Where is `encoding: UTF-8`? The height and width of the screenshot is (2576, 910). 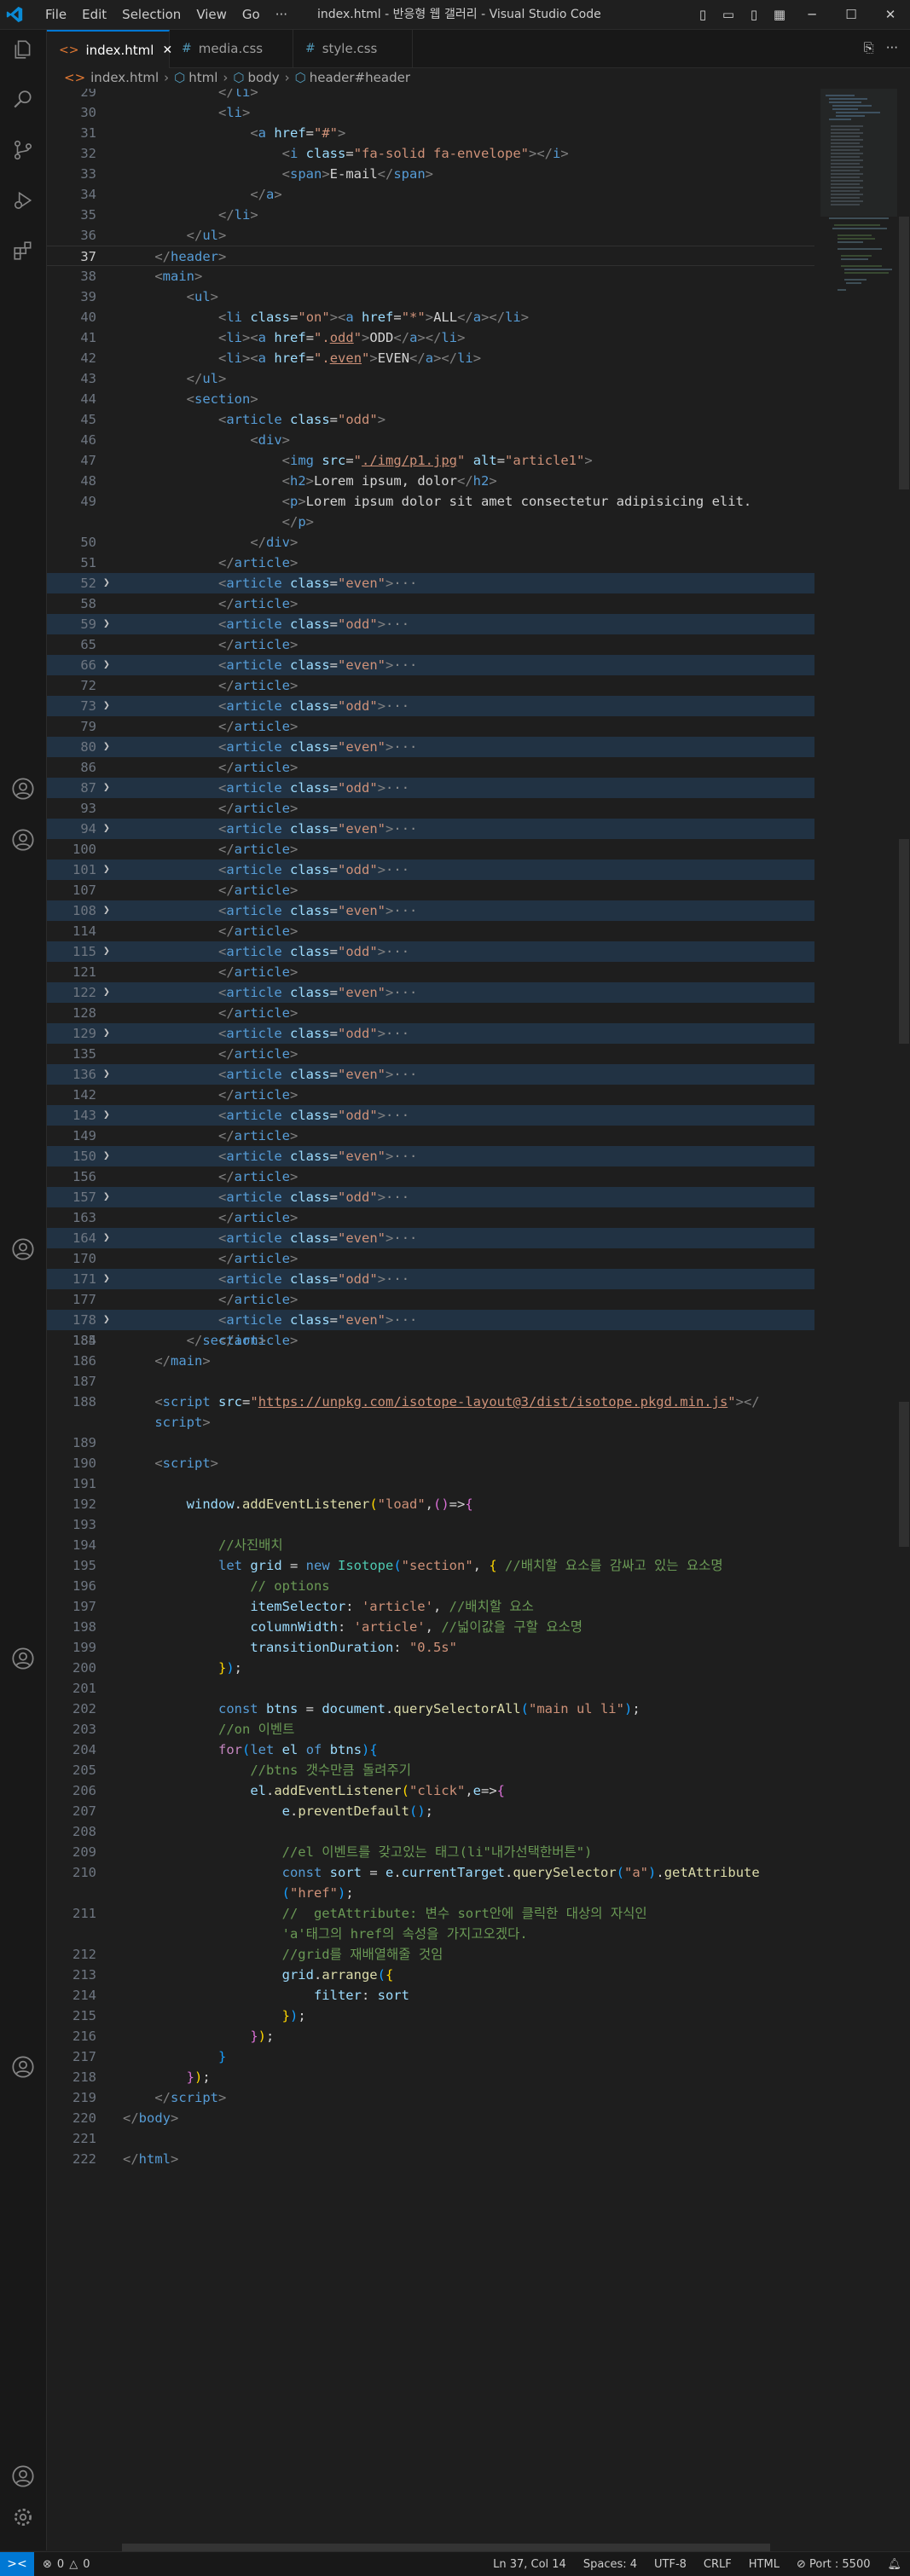 encoding: UTF-8 is located at coordinates (670, 2565).